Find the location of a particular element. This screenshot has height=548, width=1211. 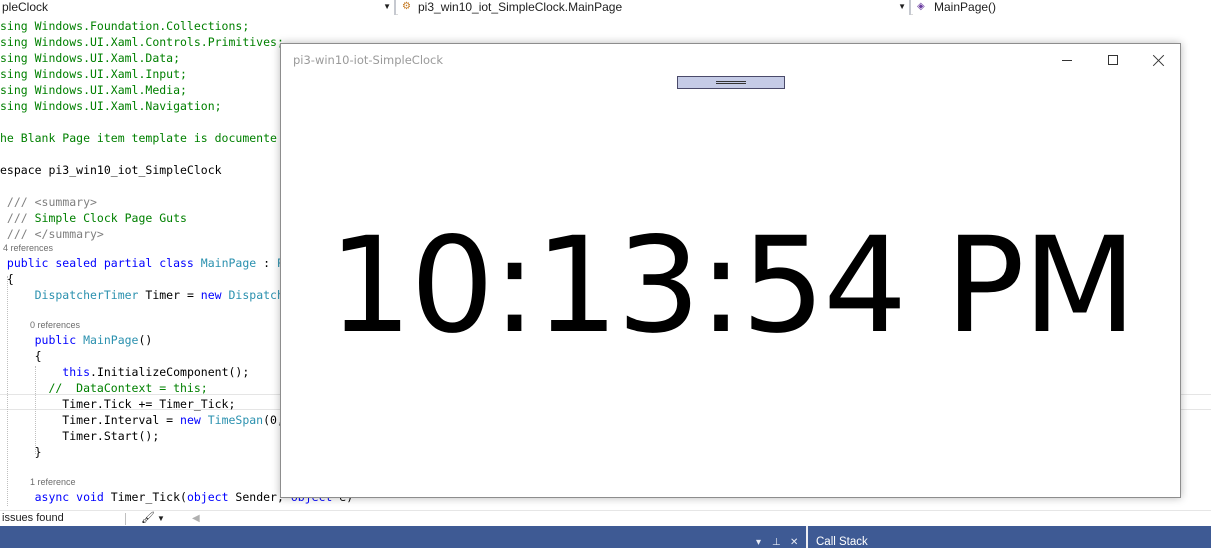

code-token: sing Windows.Foundation.Collections; is located at coordinates (125, 26).